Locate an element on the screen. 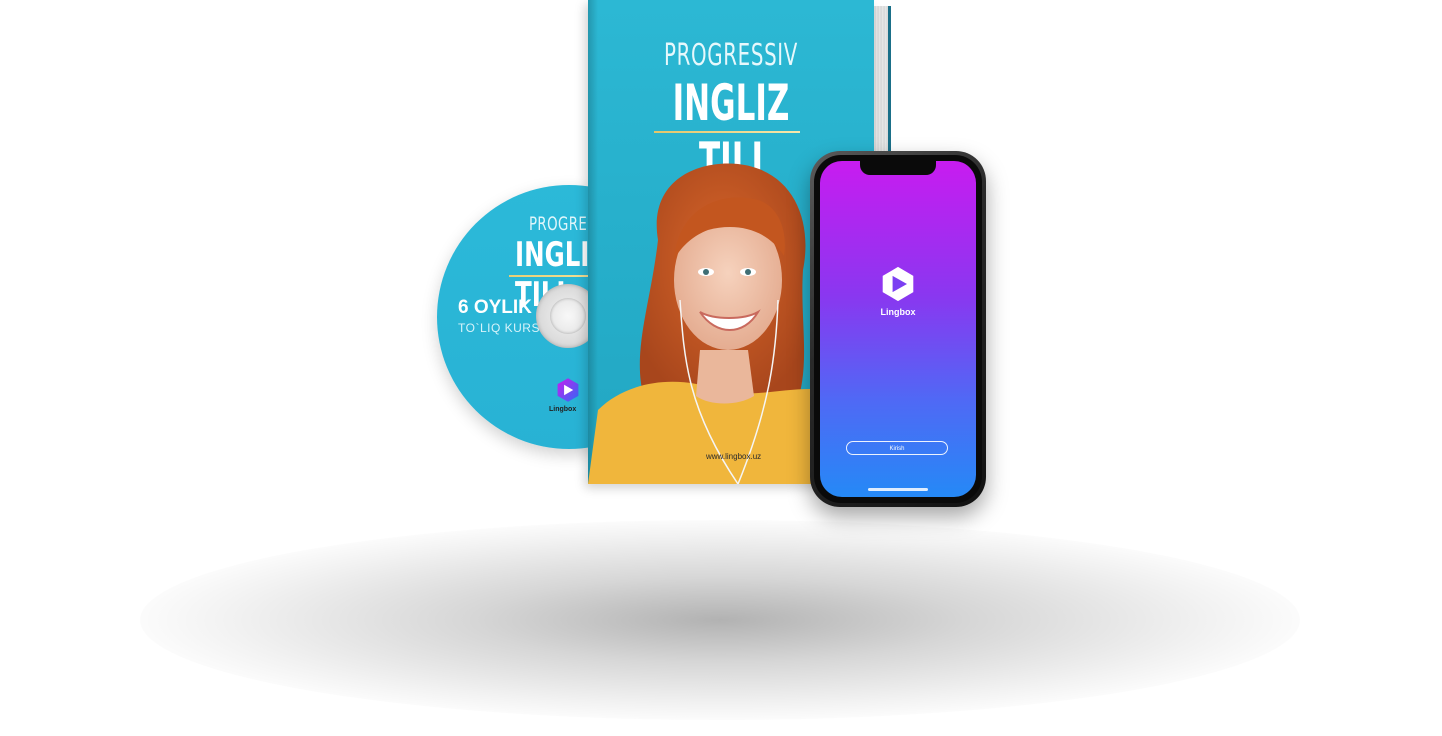 The height and width of the screenshot is (736, 1442). smartphone: Lingbox Kirish is located at coordinates (898, 329).